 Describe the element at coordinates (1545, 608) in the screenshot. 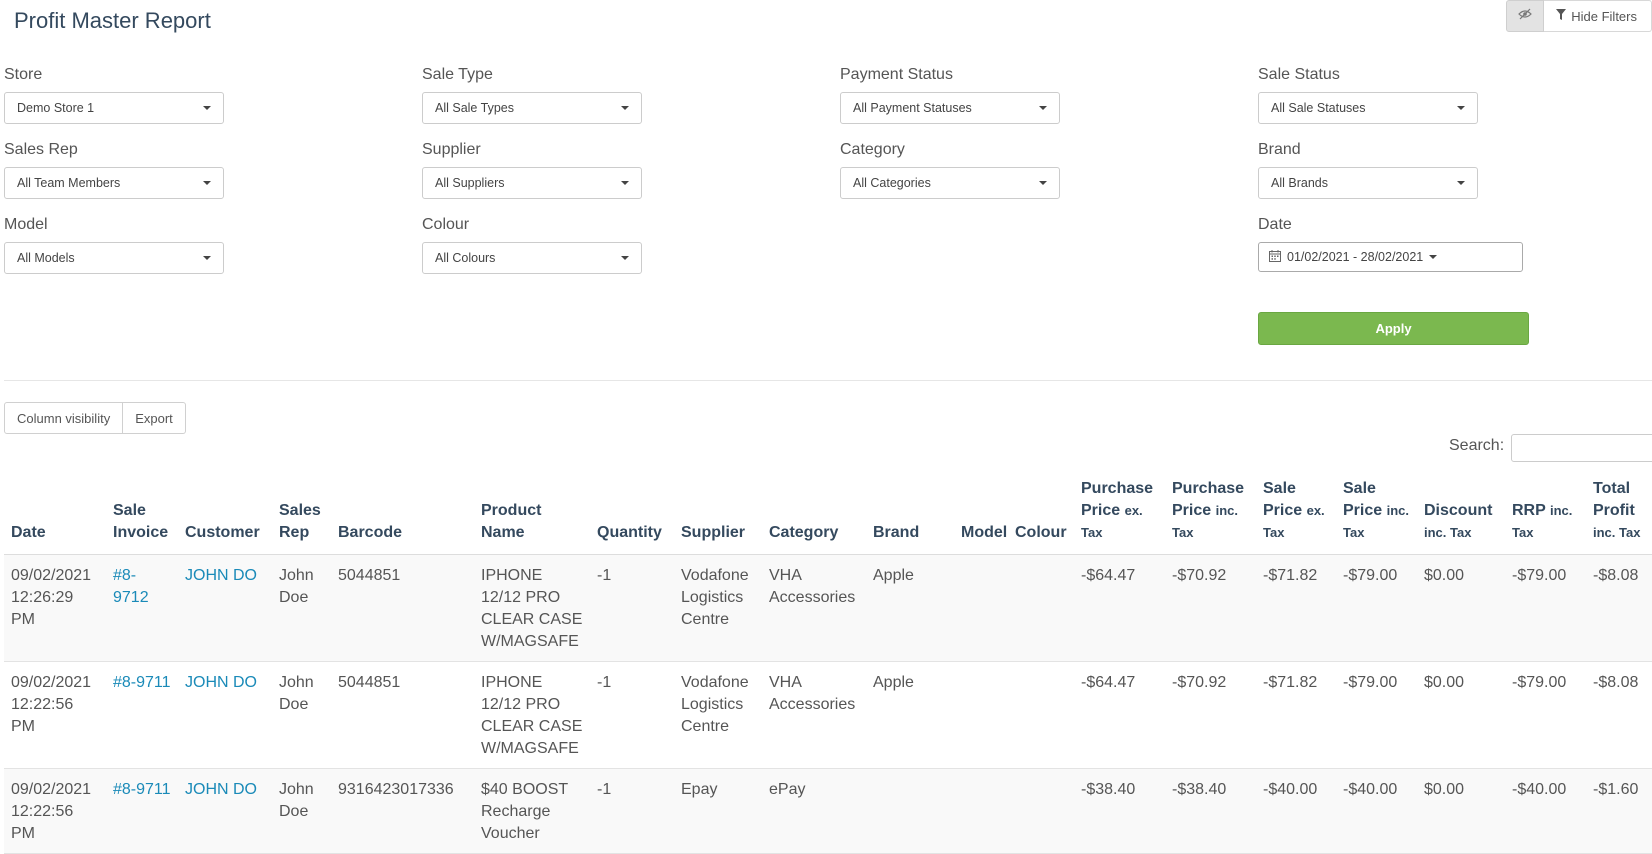

I see `cell-rrp: -$79.00` at that location.